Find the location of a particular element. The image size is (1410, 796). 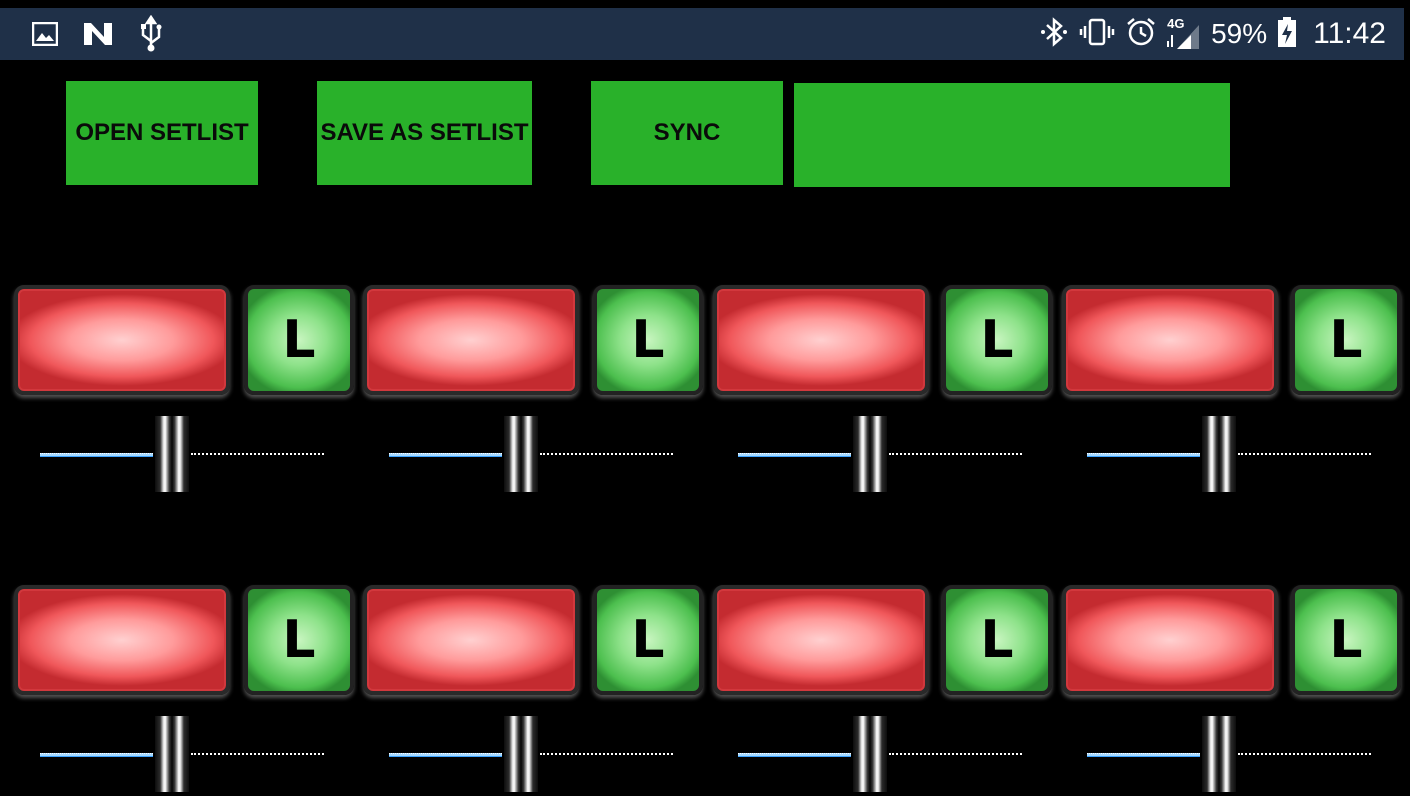

save-as-setlist-button: SAVE AS SETLIST is located at coordinates (424, 133).